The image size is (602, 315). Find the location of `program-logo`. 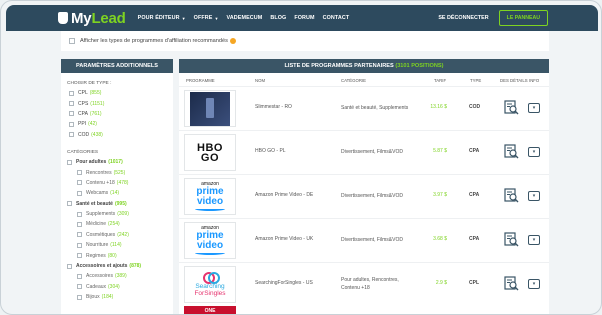

program-logo is located at coordinates (210, 108).